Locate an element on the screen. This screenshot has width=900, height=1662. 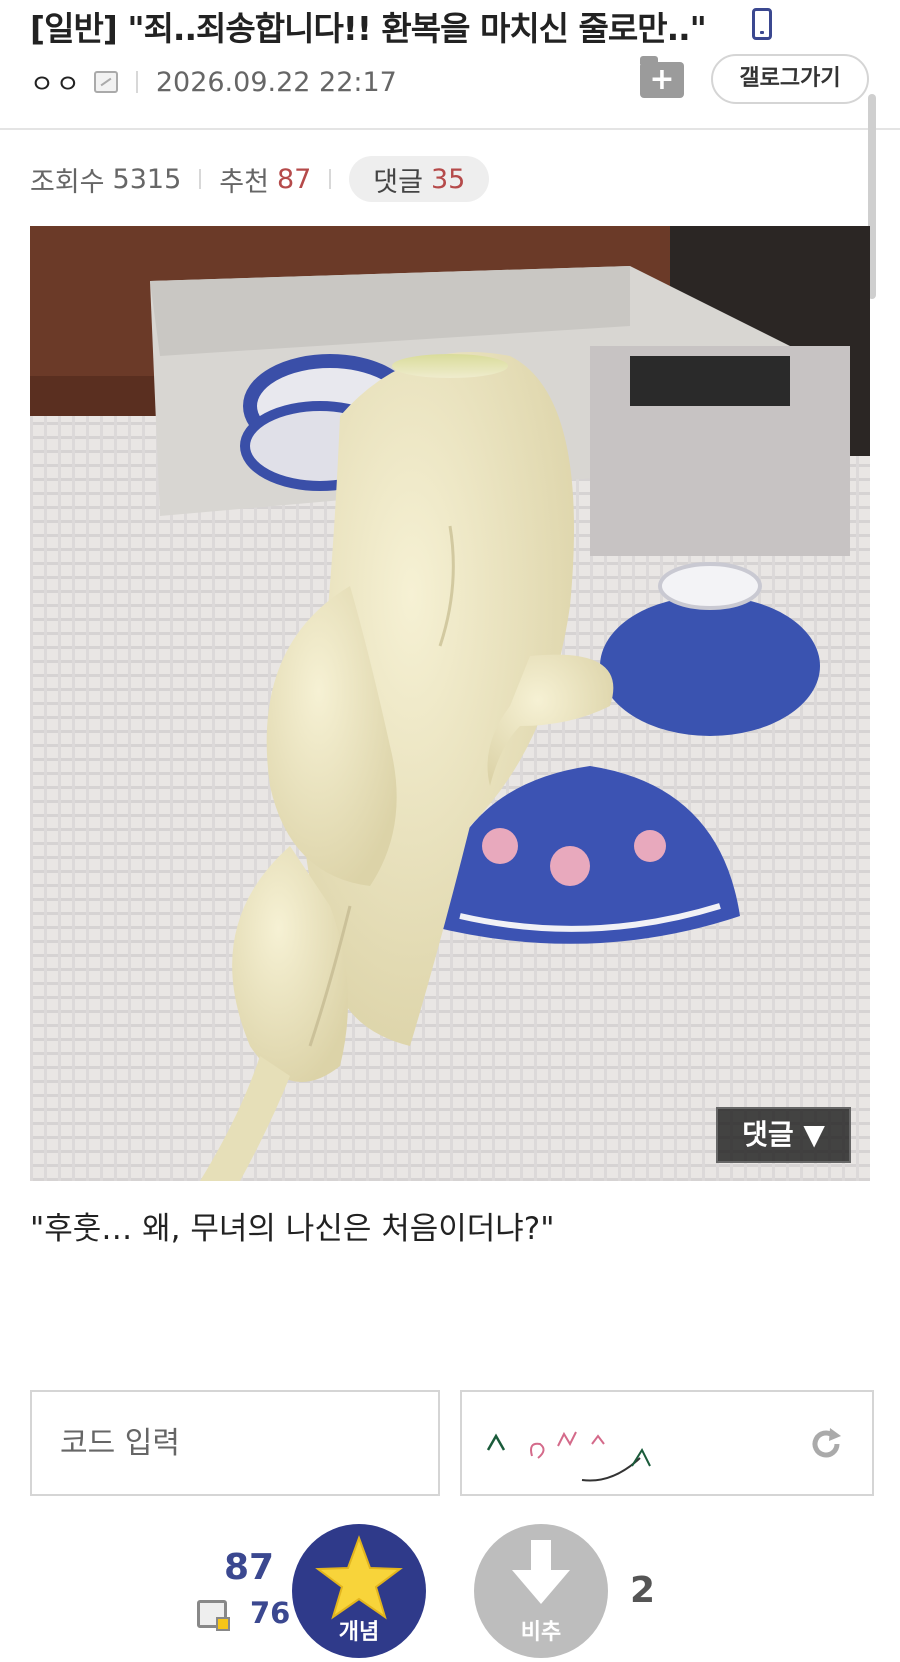
image-comment-button: 댓글 ▼ is located at coordinates (783, 1135).